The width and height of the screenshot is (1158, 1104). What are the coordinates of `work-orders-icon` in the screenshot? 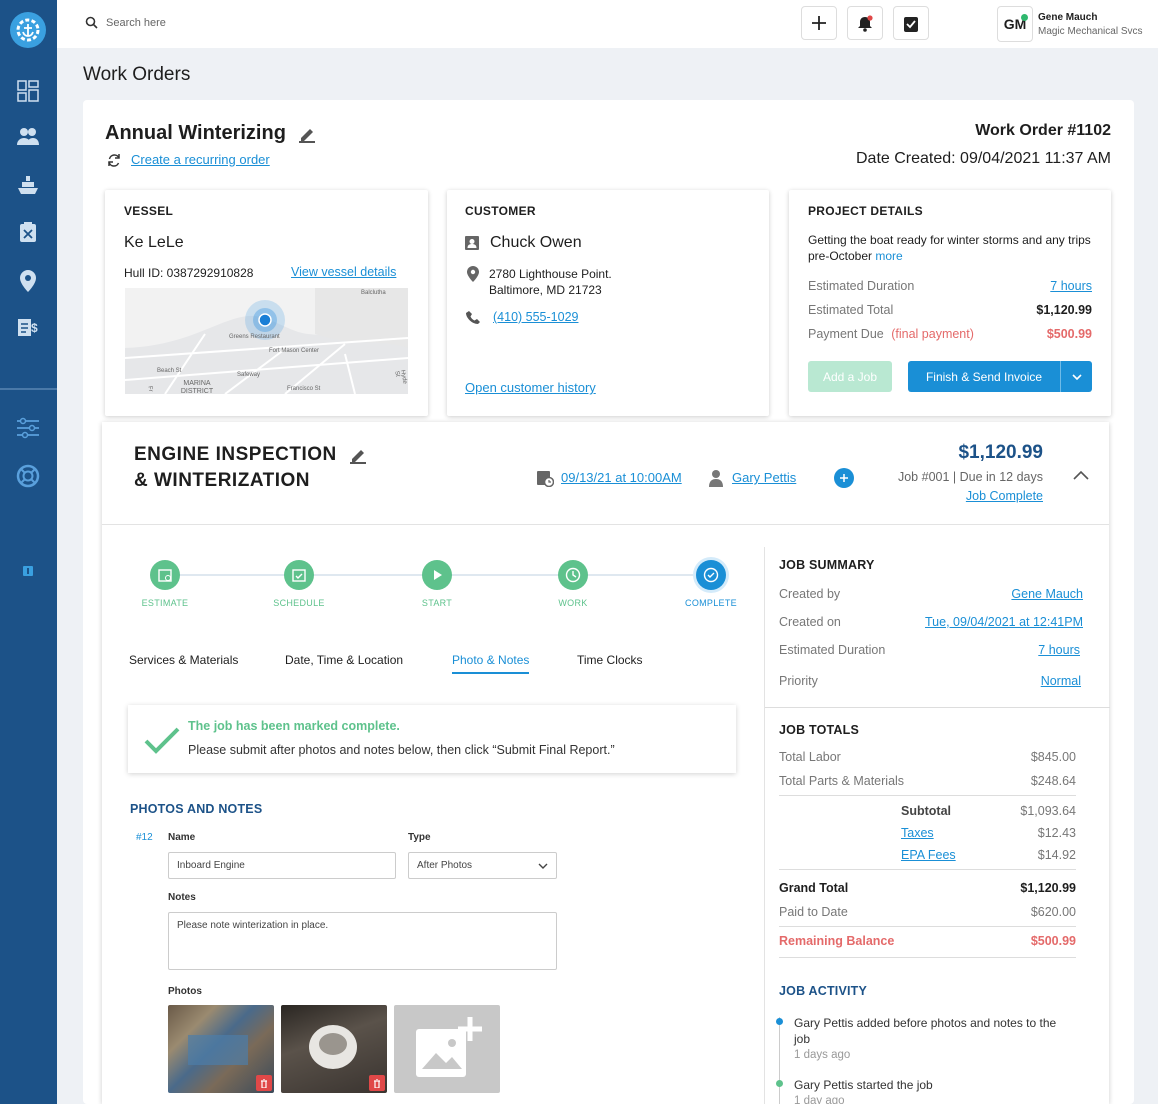 It's located at (28, 232).